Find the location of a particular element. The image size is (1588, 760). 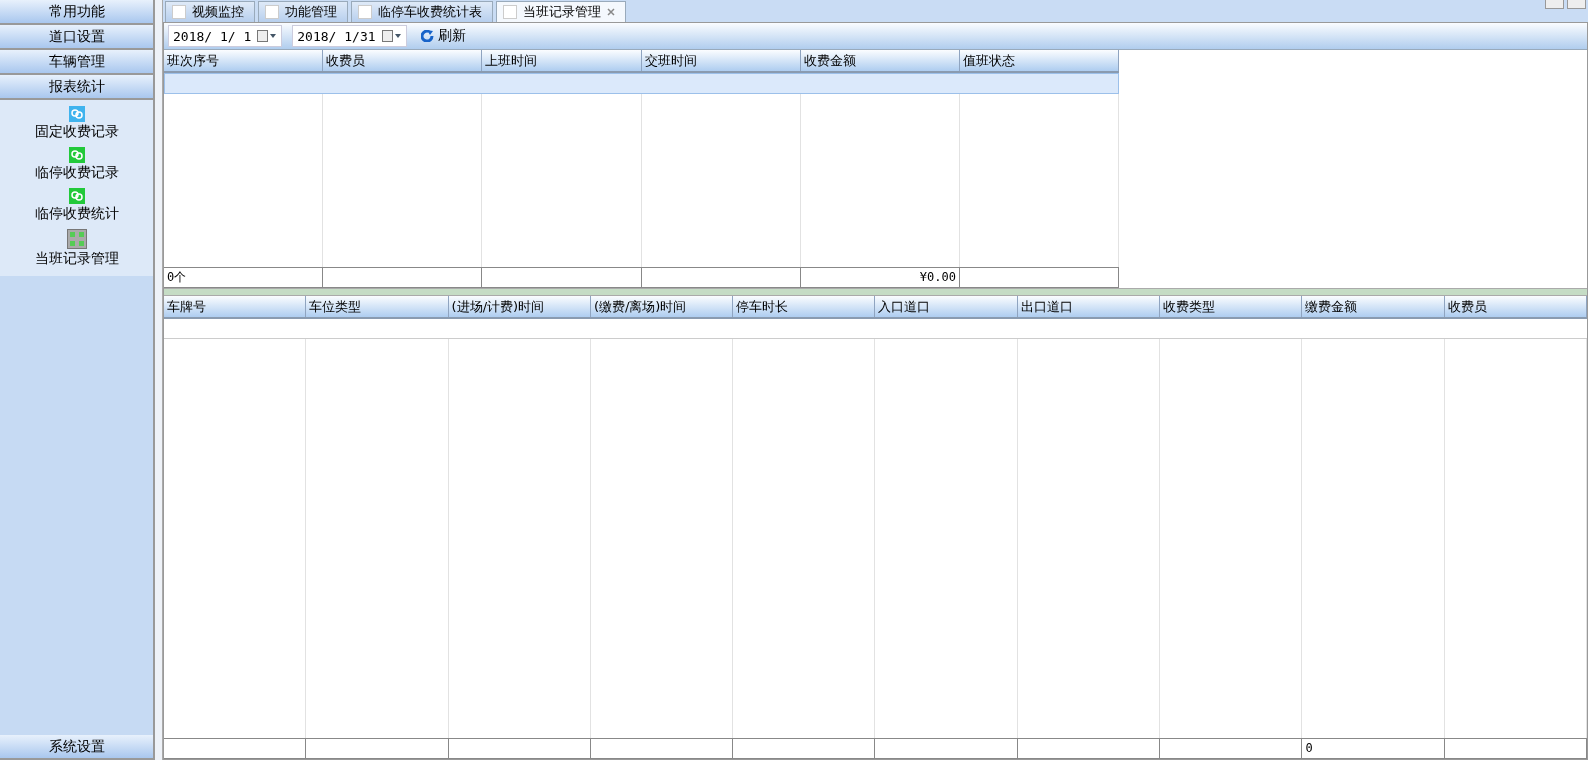

sidebar-section: 车辆管理 is located at coordinates (76, 62).